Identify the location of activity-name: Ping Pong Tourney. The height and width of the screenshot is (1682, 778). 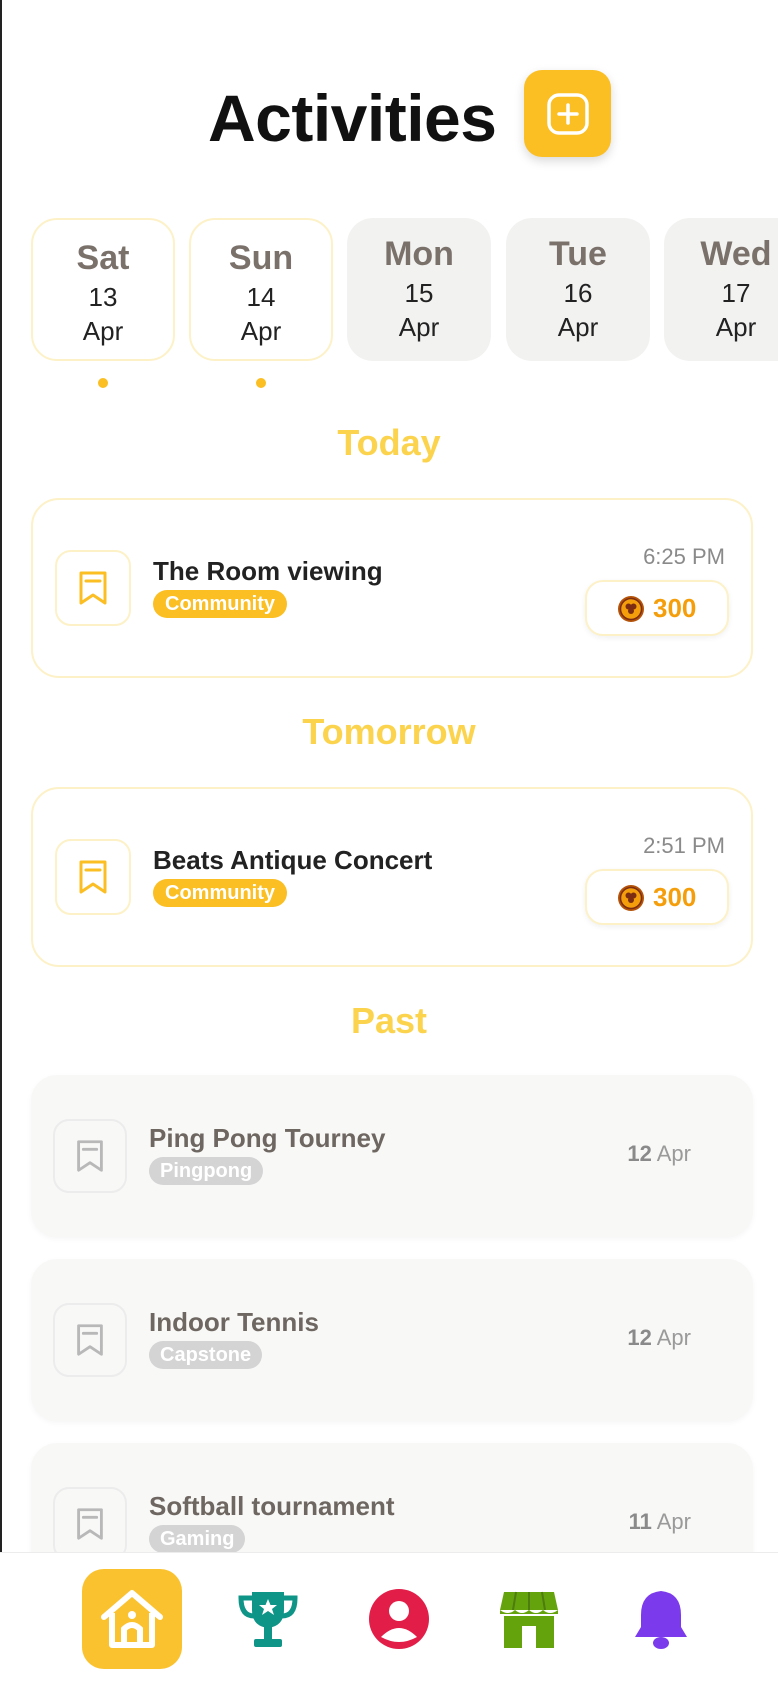
(267, 1138).